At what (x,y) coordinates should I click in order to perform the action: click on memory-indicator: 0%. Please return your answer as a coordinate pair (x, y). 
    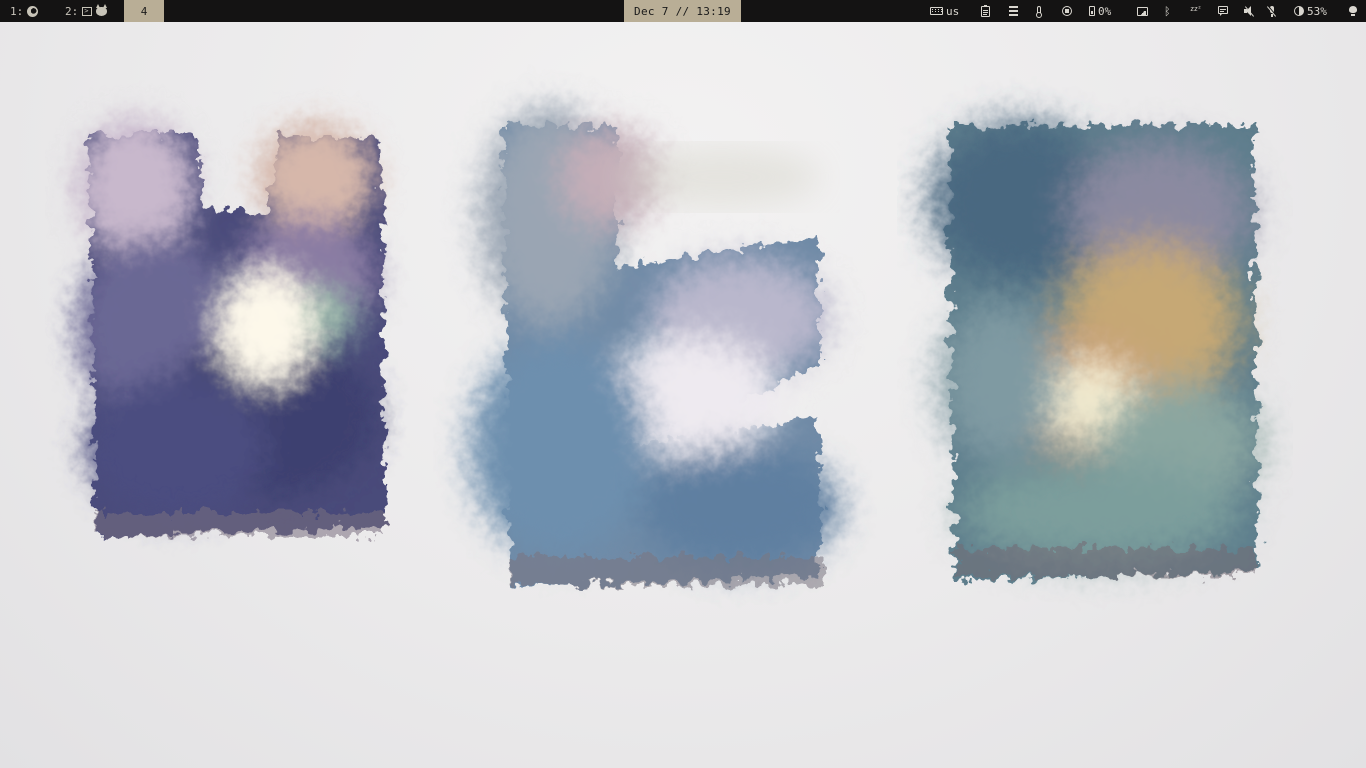
    Looking at the image, I should click on (1100, 11).